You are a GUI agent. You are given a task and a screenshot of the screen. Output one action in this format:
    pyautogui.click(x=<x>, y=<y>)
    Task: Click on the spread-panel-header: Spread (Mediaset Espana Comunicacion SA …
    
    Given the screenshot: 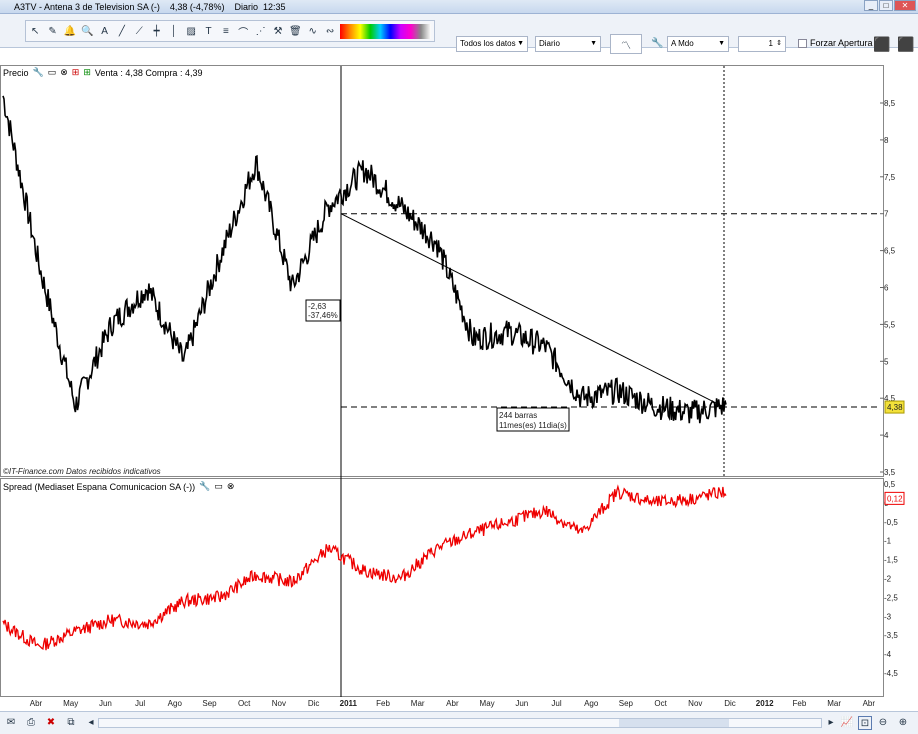 What is the action you would take?
    pyautogui.click(x=118, y=486)
    